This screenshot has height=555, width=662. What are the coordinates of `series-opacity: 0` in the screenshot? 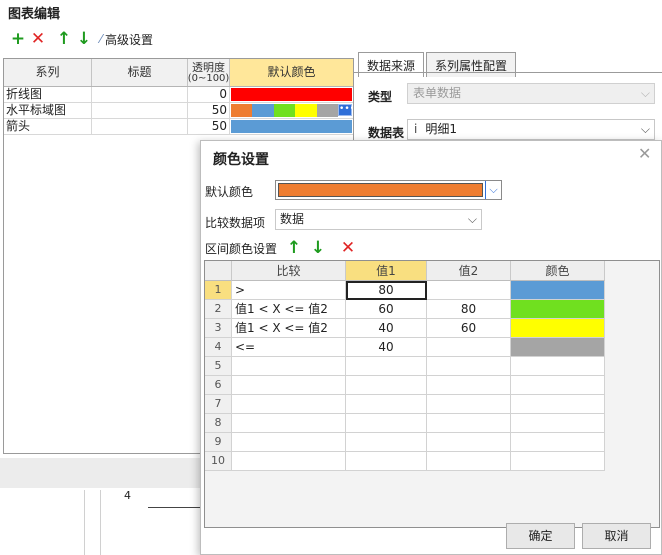 It's located at (209, 94).